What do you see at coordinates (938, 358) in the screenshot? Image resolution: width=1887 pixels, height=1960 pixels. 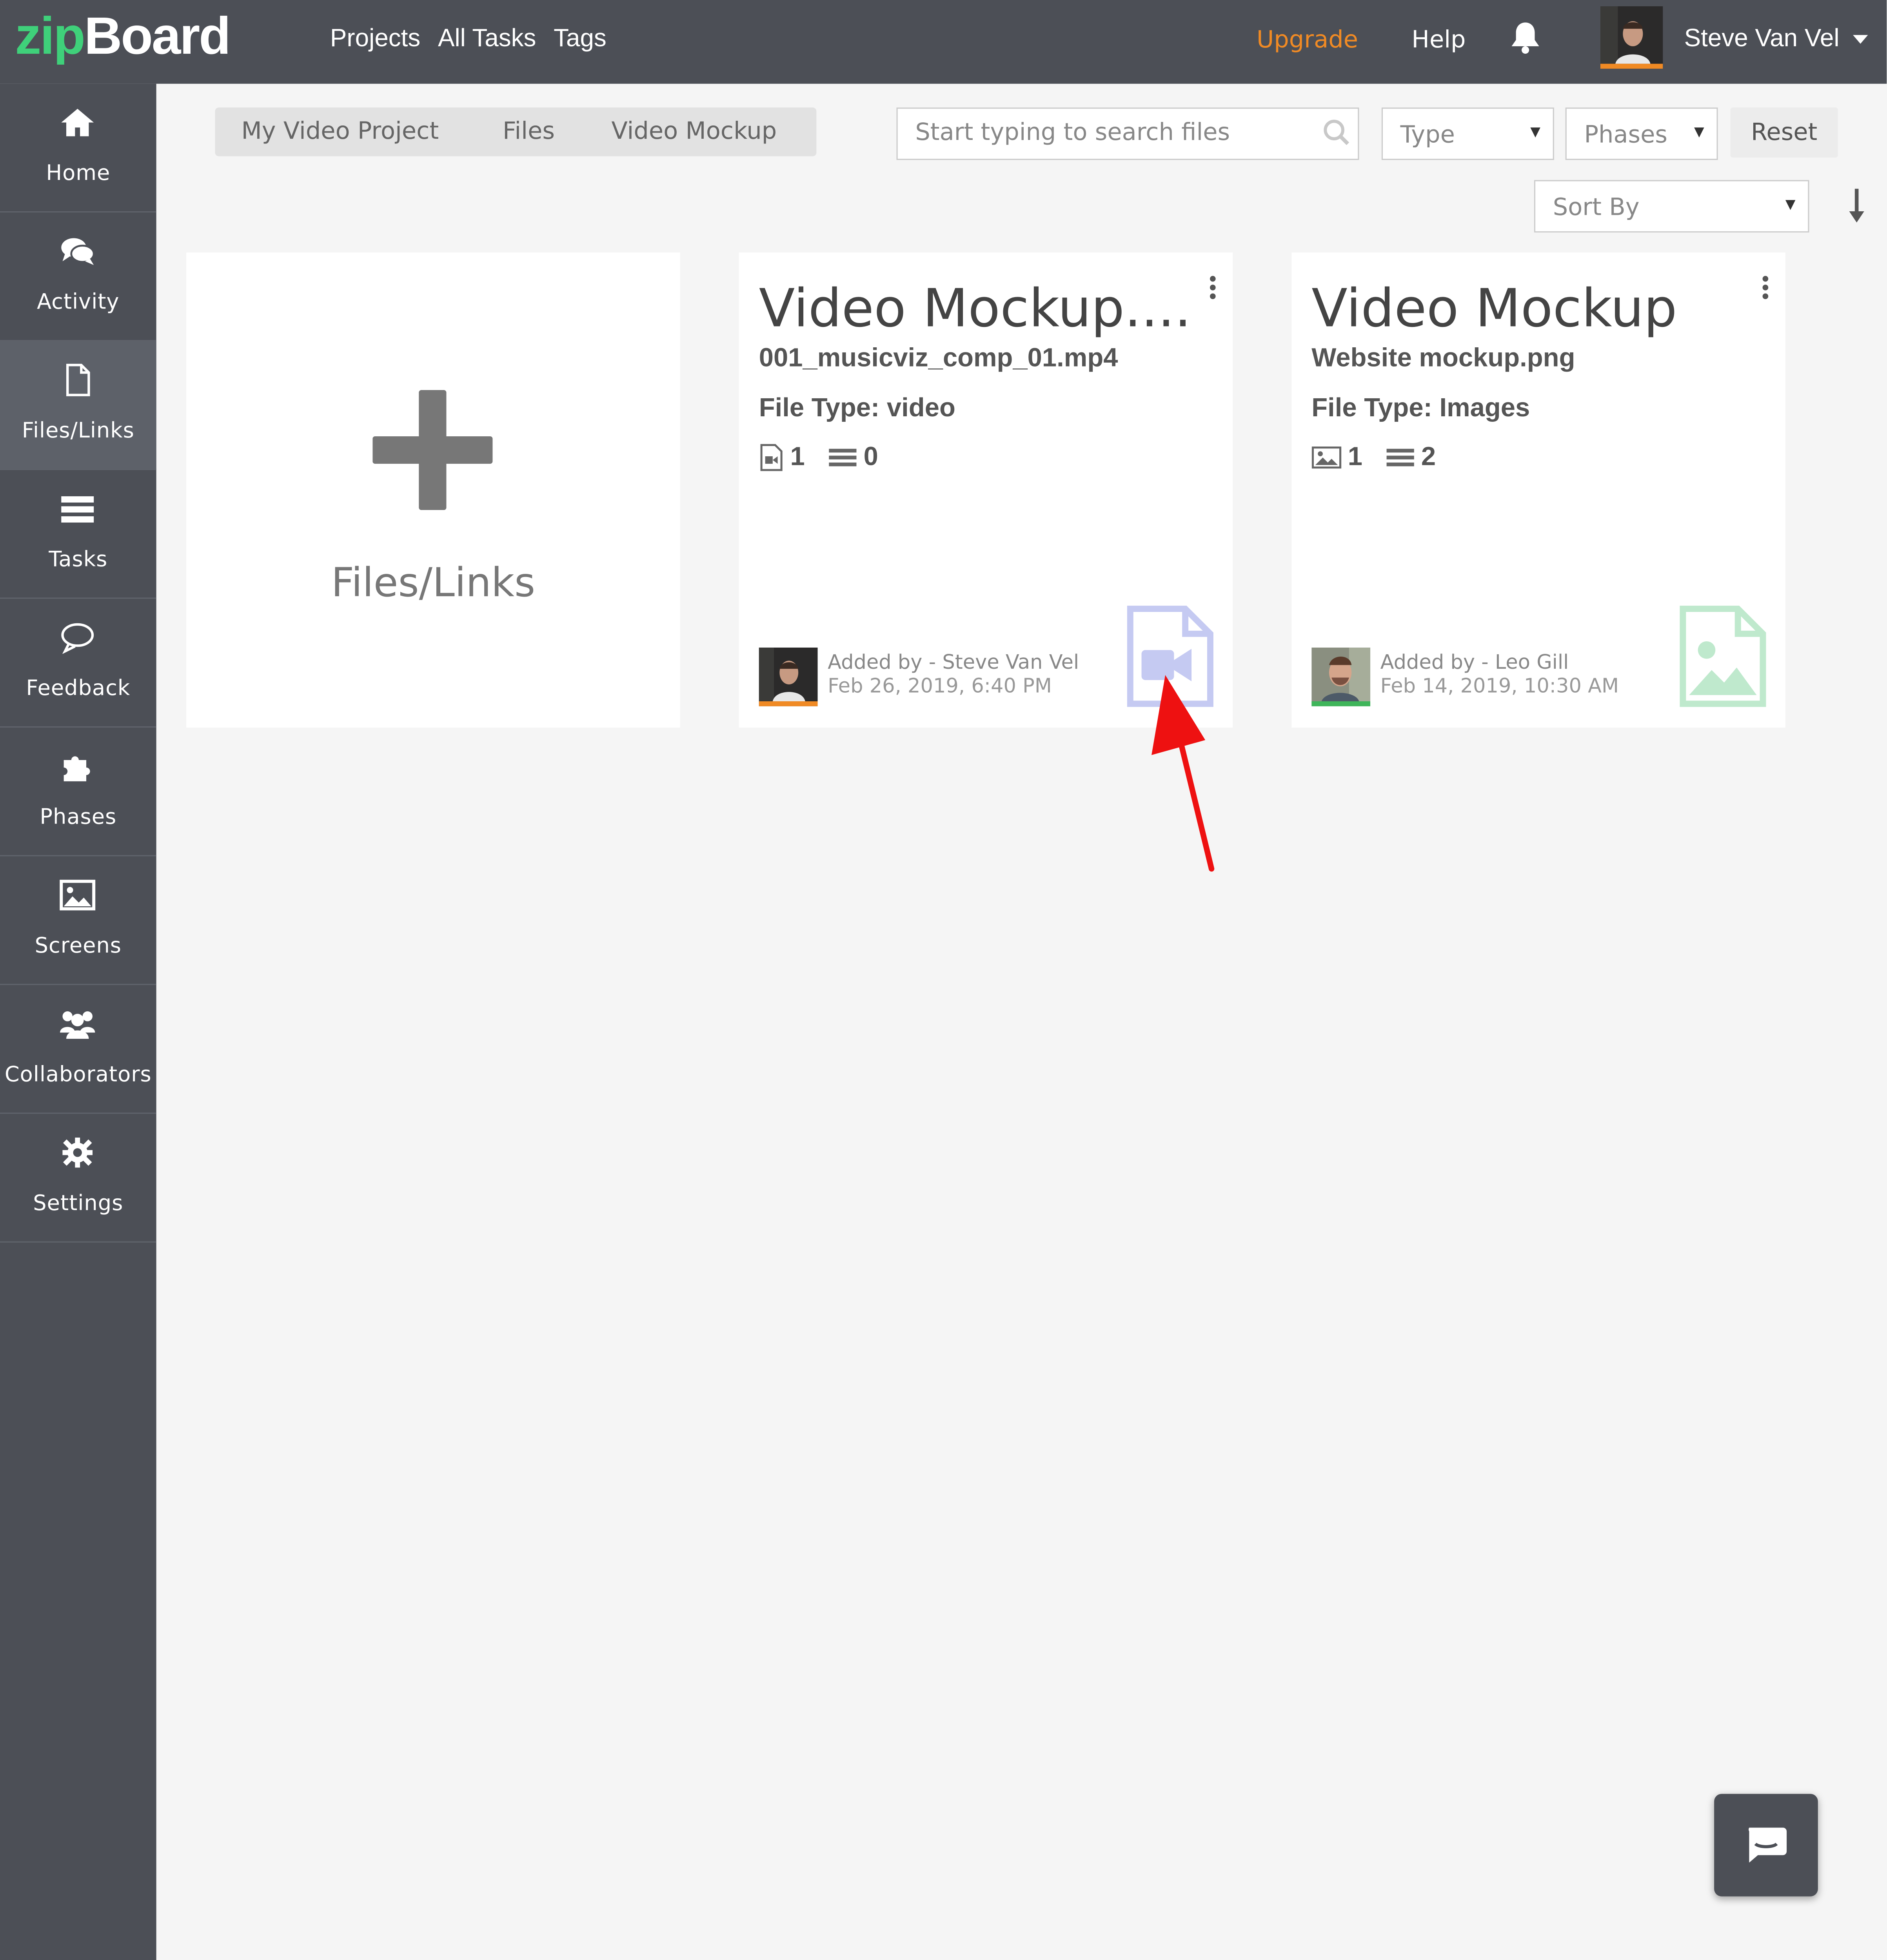 I see `file-card-filename: 001_musicviz_comp_01.mp4` at bounding box center [938, 358].